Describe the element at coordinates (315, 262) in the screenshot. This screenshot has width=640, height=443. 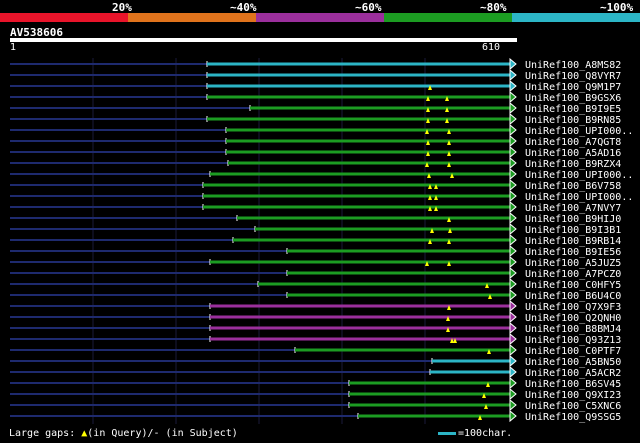
I see `hit-row: UniRef100_A5JUZ5` at that location.